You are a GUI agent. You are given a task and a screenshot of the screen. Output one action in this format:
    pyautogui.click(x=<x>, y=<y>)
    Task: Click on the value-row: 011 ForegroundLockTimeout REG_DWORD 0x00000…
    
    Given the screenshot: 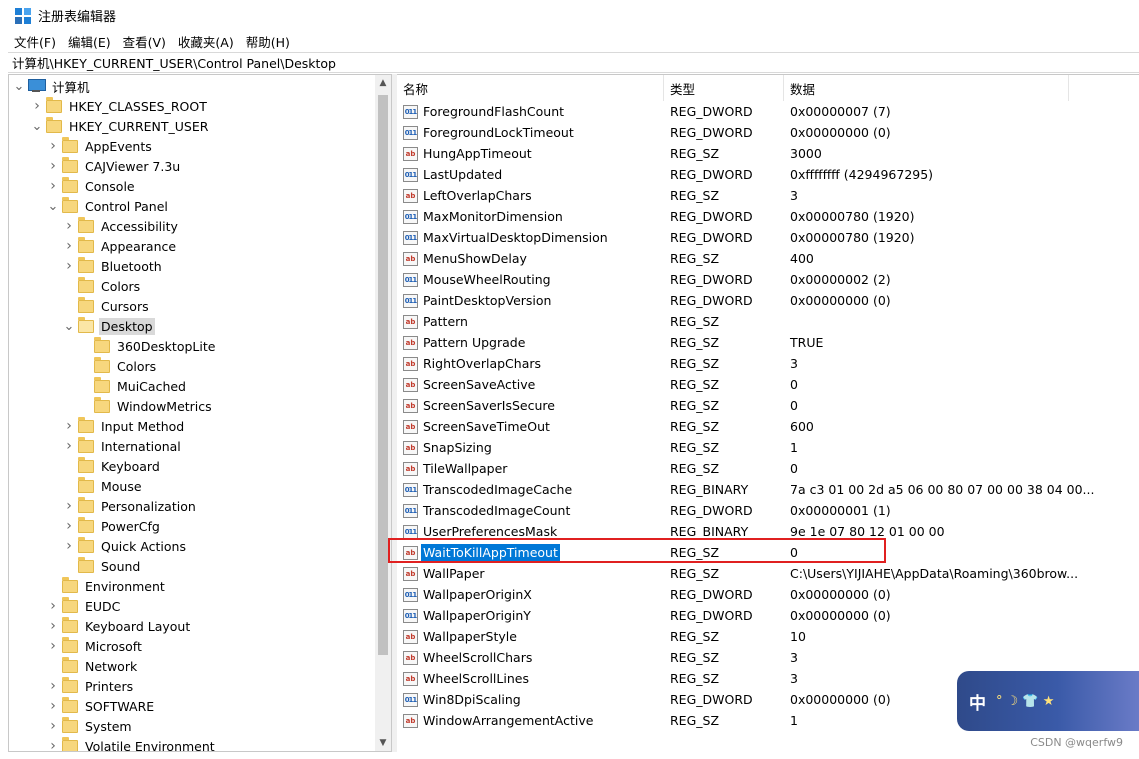 What is the action you would take?
    pyautogui.click(x=768, y=132)
    